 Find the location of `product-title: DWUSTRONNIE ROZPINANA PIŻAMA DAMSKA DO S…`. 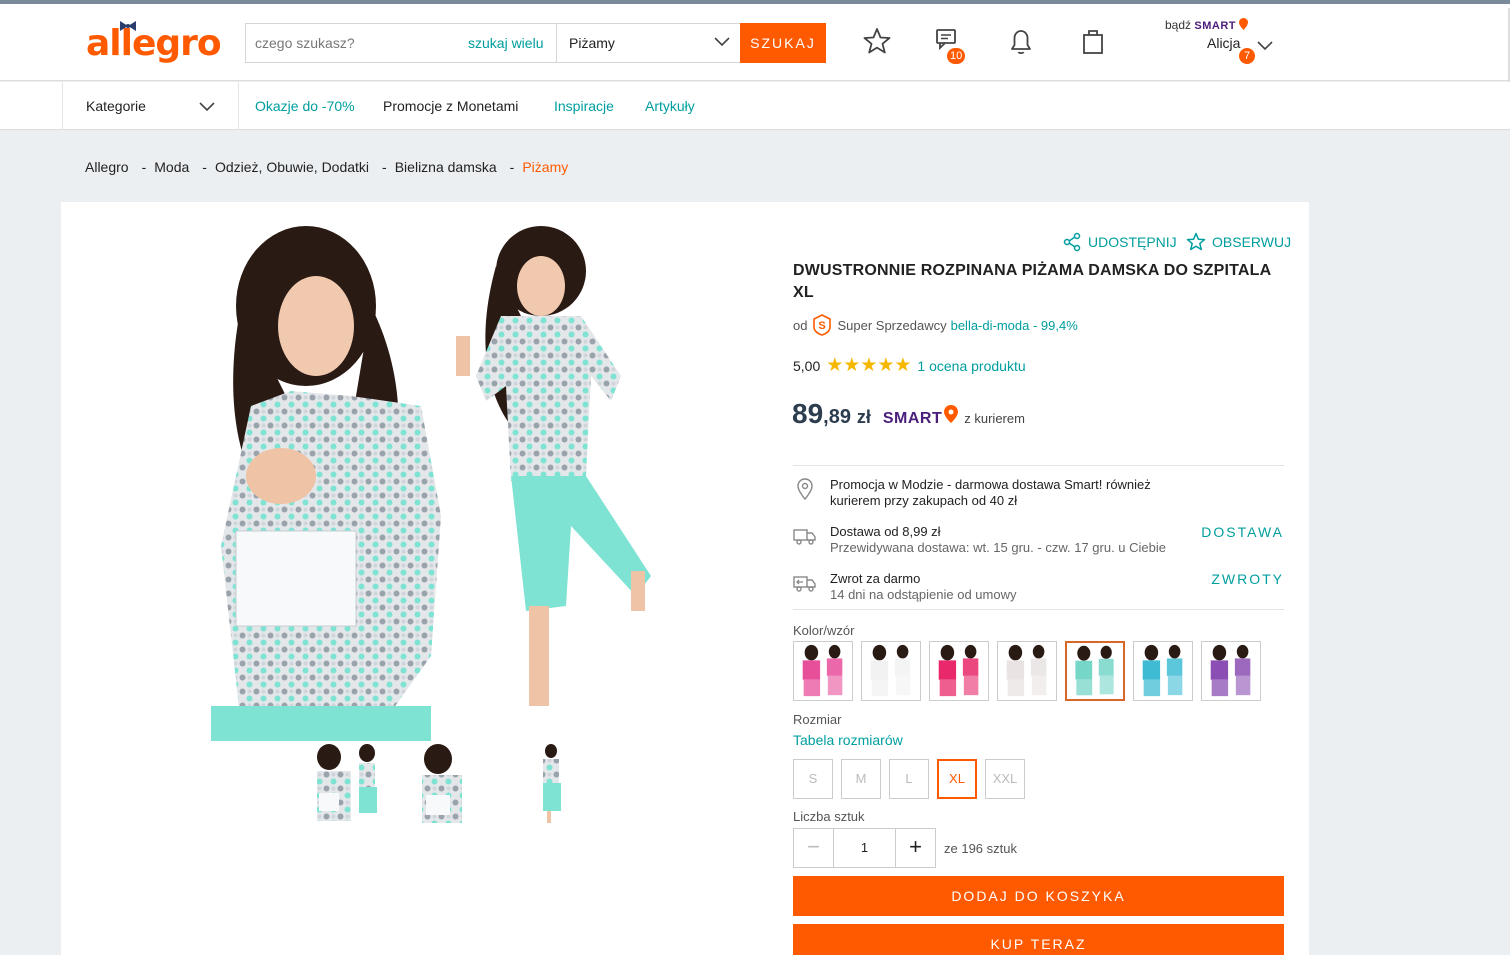

product-title: DWUSTRONNIE ROZPINANA PIŻAMA DAMSKA DO S… is located at coordinates (1032, 281).